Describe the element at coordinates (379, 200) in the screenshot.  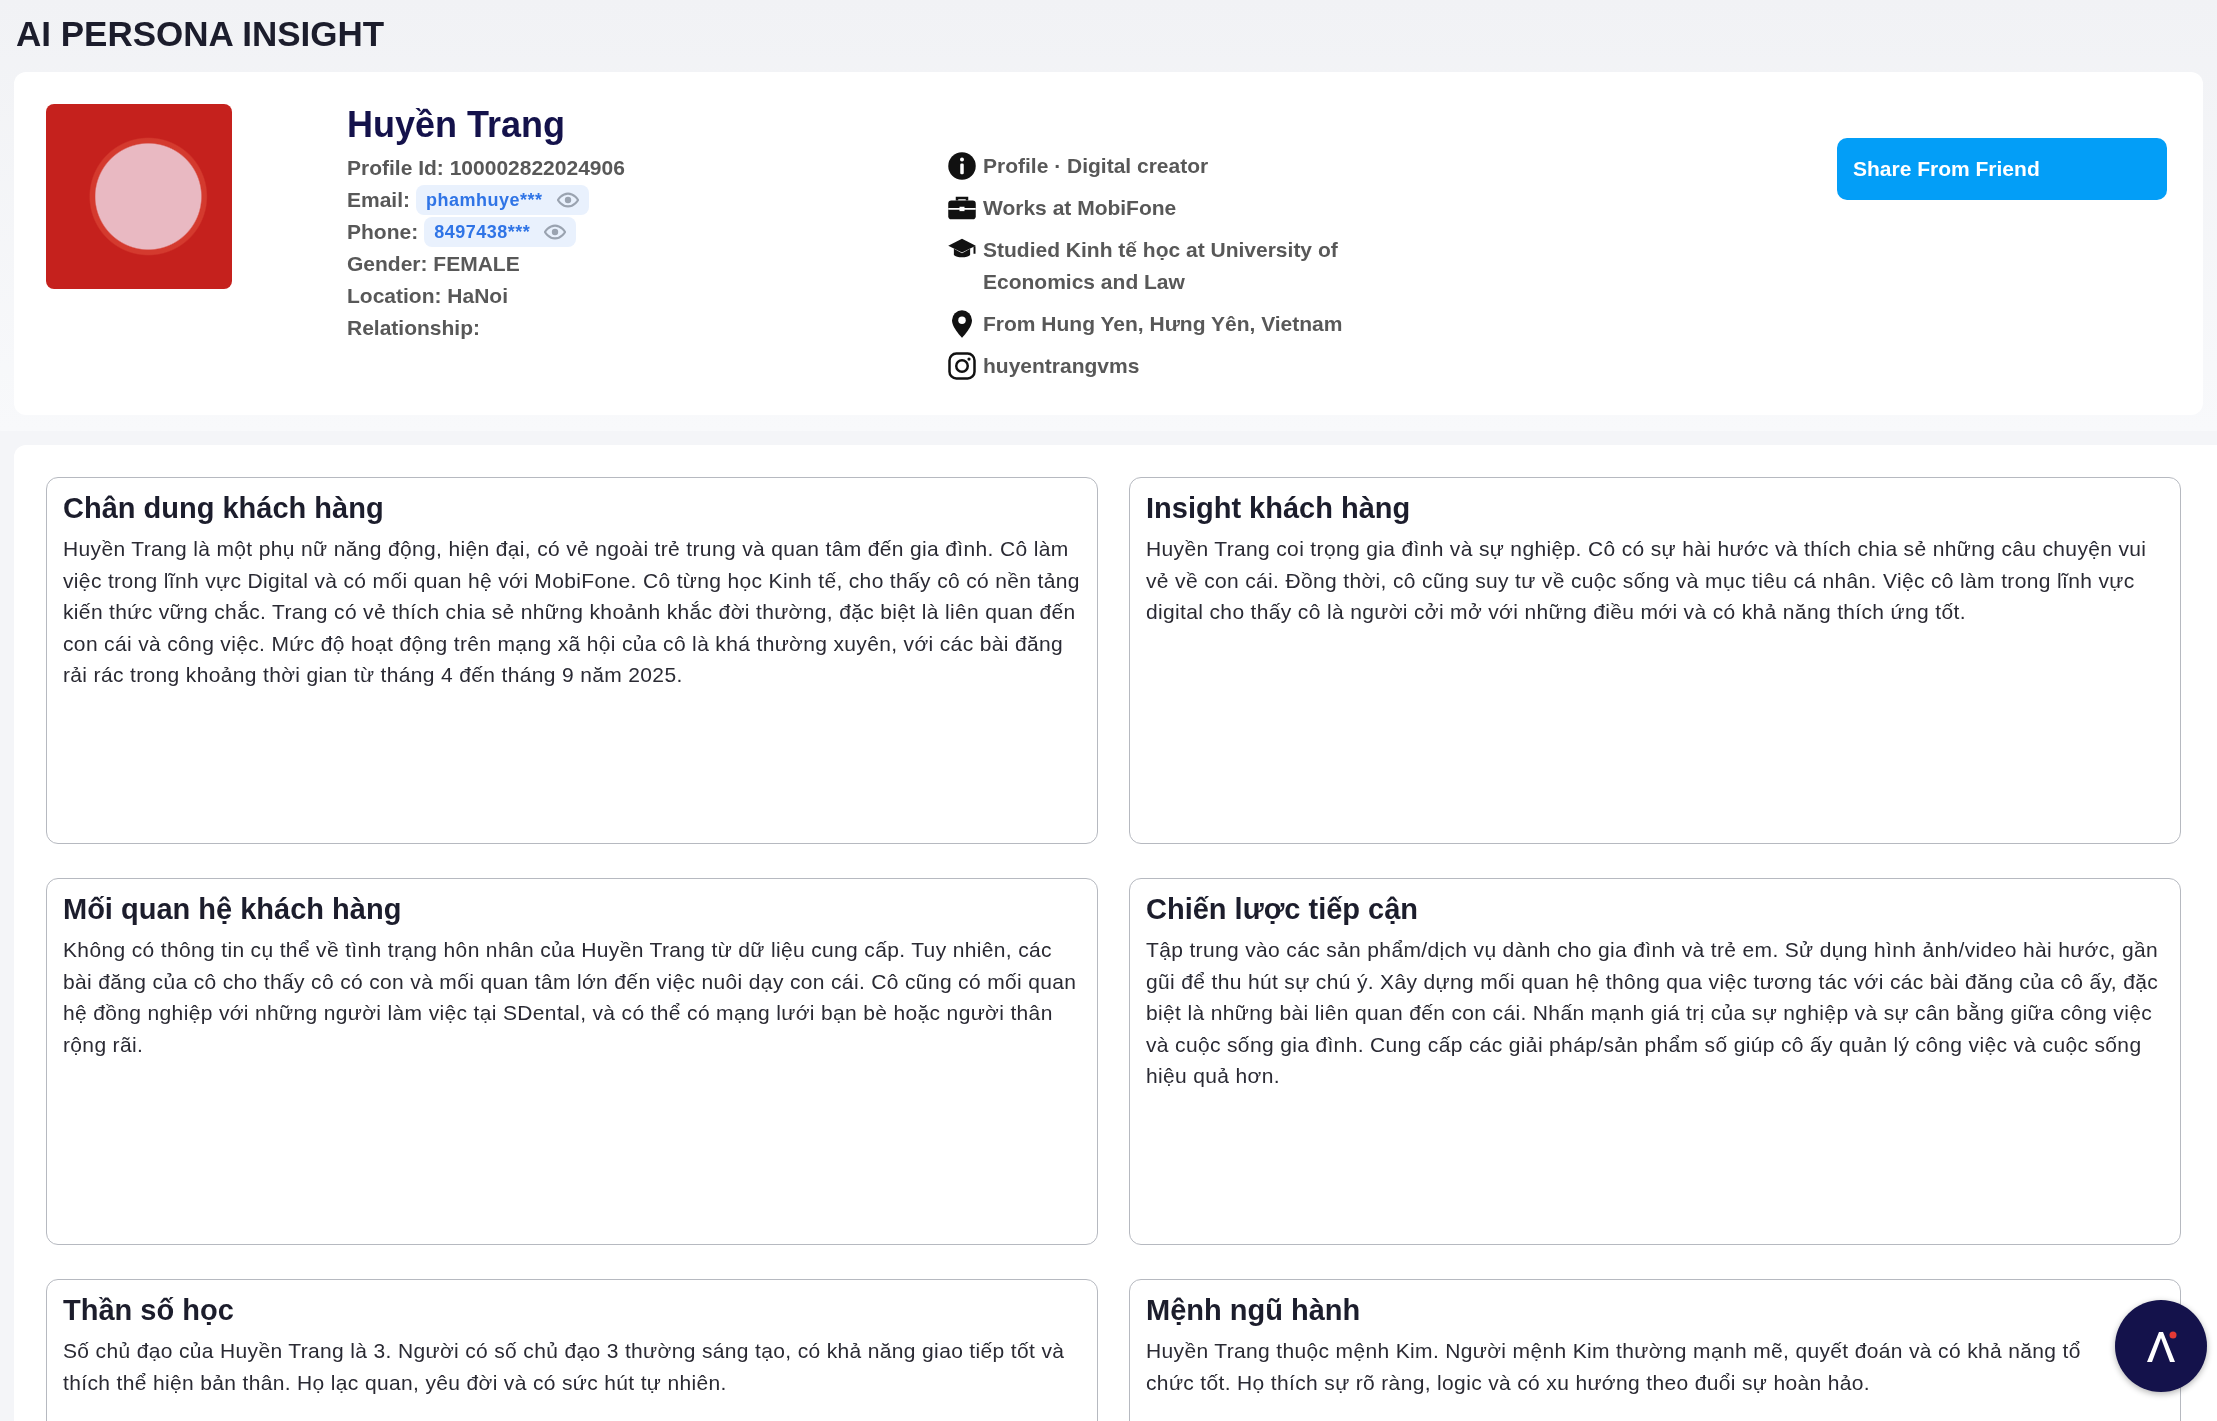
I see `field-label: Email:` at that location.